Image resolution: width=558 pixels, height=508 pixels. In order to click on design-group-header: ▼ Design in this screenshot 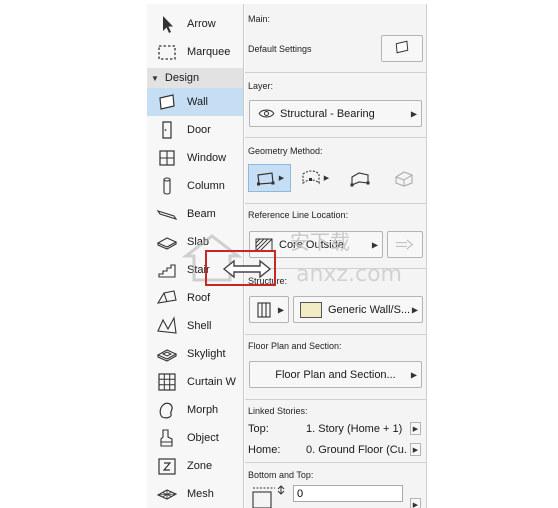, I will do `click(195, 78)`.